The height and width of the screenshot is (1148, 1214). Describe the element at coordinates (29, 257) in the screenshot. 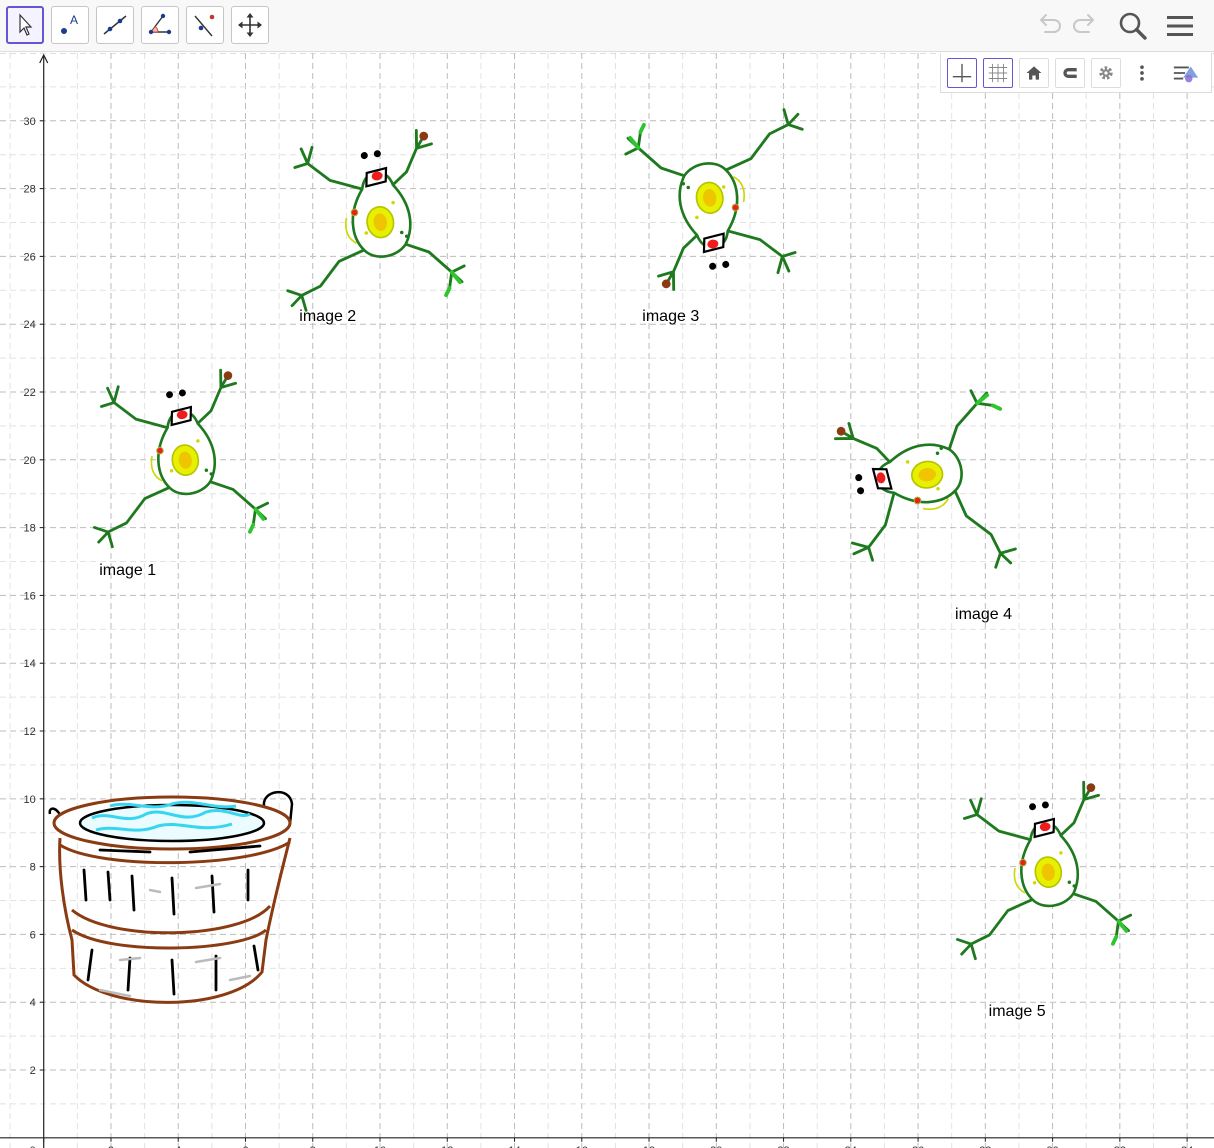

I see `y-tick-label: 26` at that location.